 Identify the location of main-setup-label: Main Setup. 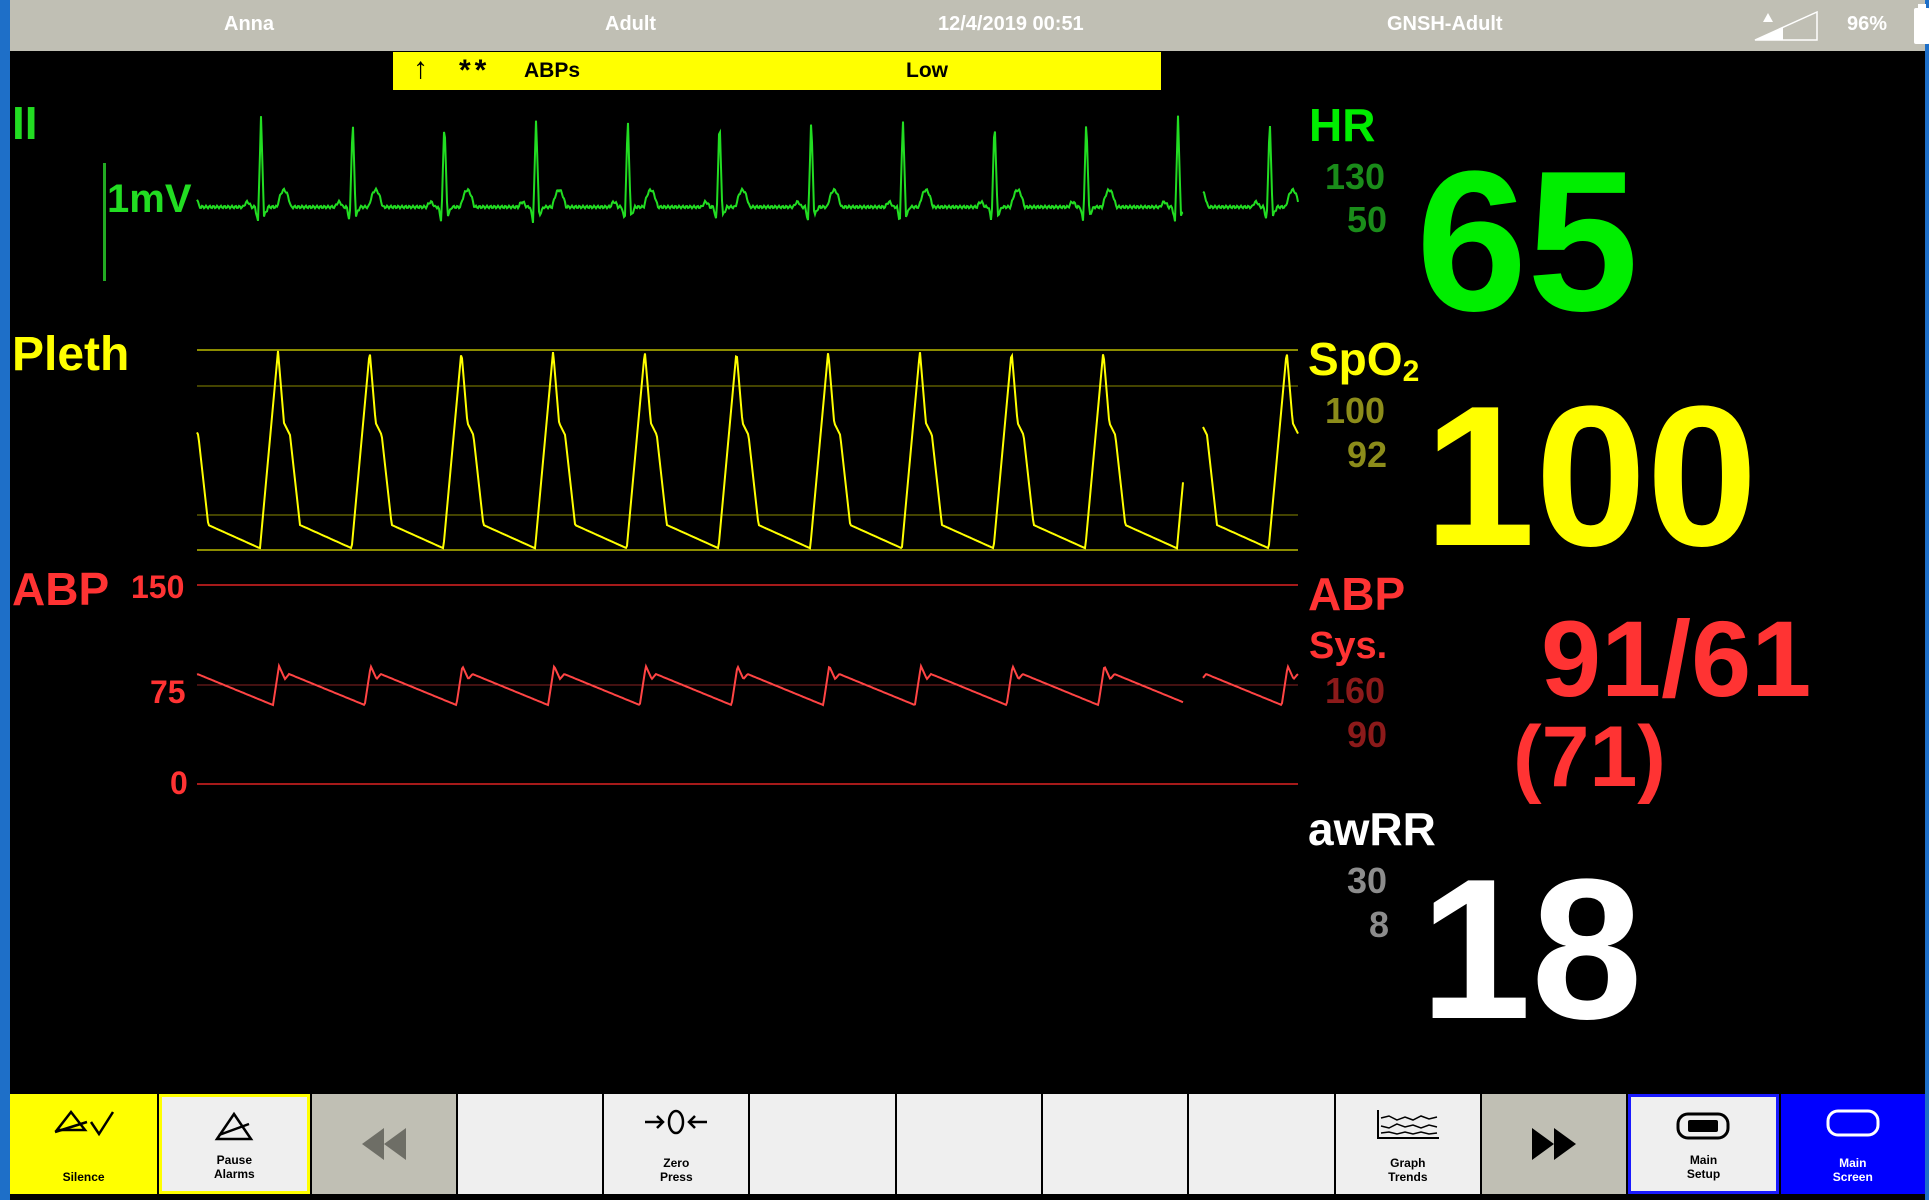
(1703, 1167).